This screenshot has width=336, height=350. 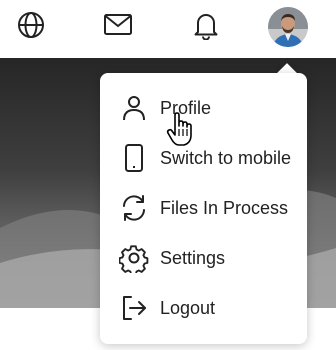 I want to click on logout-icon, so click(x=134, y=308).